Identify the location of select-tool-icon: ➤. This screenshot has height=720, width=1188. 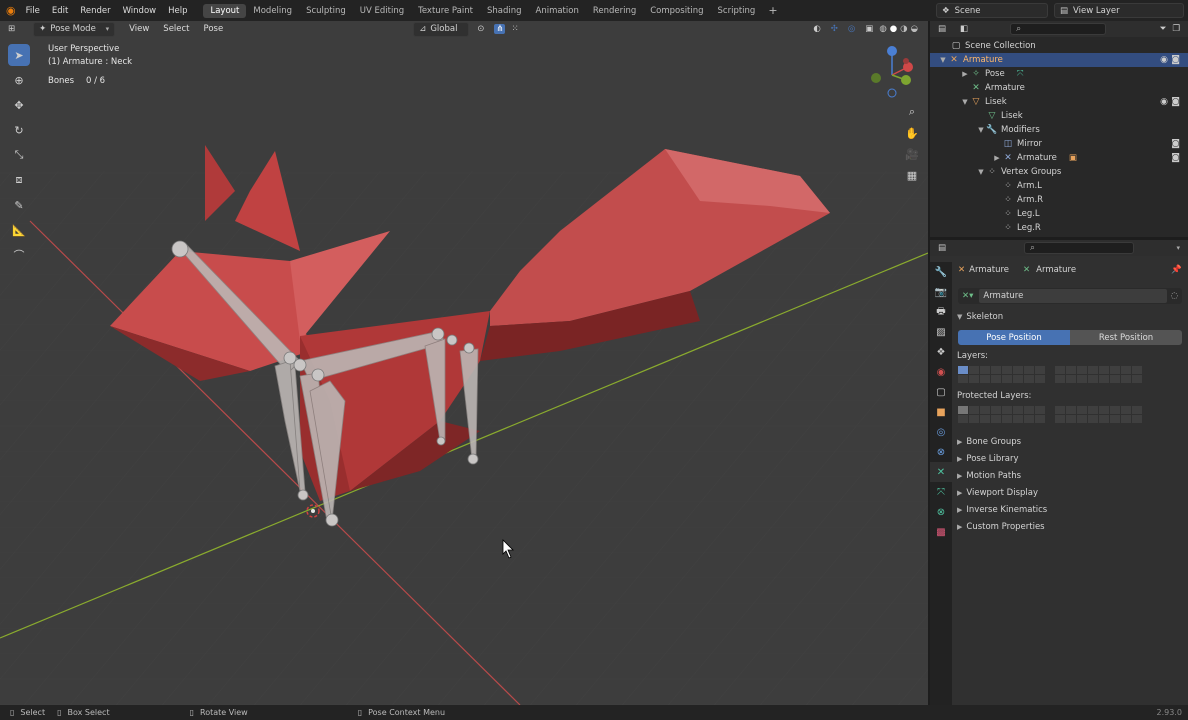
(19, 55).